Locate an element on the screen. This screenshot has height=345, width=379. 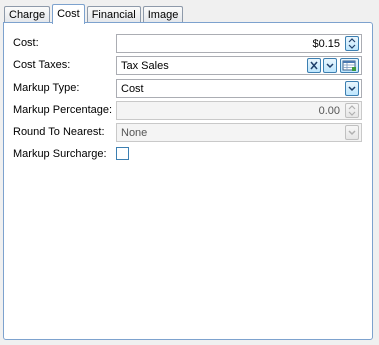
clear-taxes-button is located at coordinates (314, 65).